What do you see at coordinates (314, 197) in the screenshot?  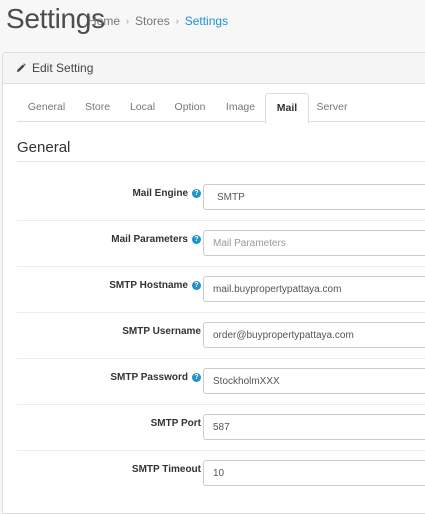 I see `mail-engine-select: SMTP` at bounding box center [314, 197].